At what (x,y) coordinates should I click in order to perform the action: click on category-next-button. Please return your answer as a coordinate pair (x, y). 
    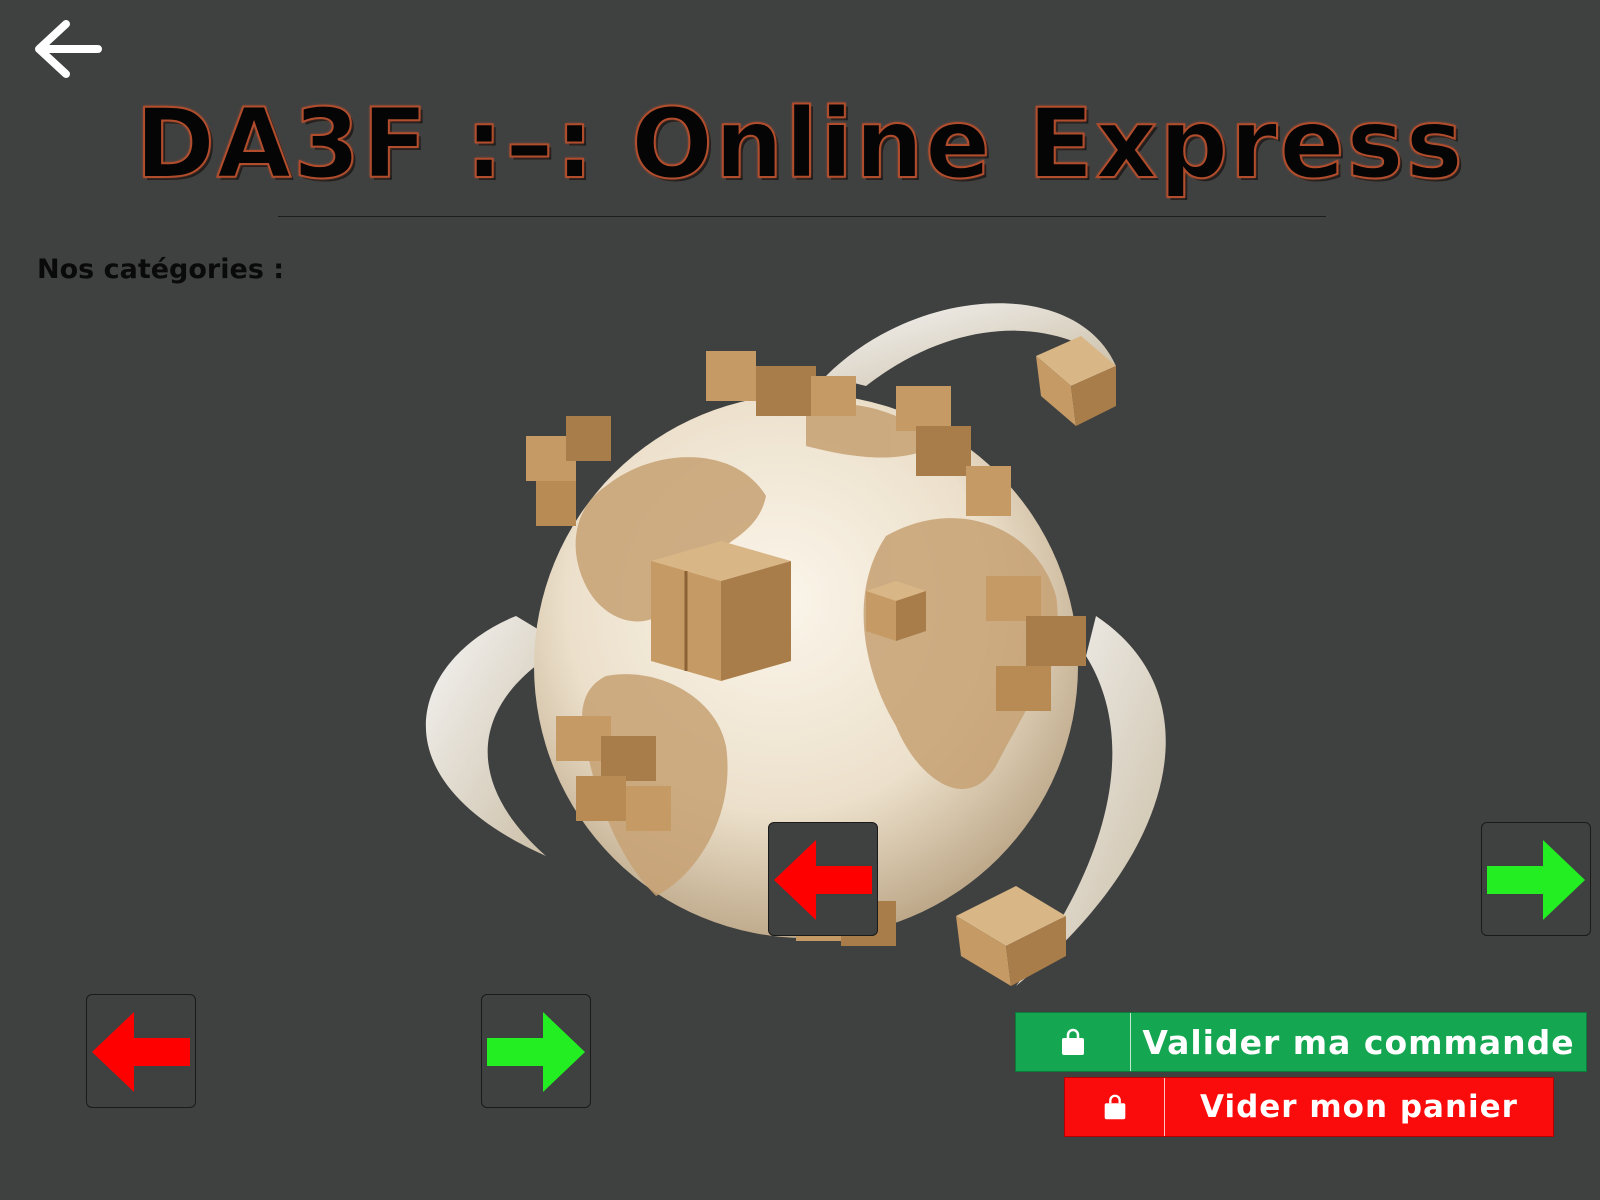
    Looking at the image, I should click on (536, 1051).